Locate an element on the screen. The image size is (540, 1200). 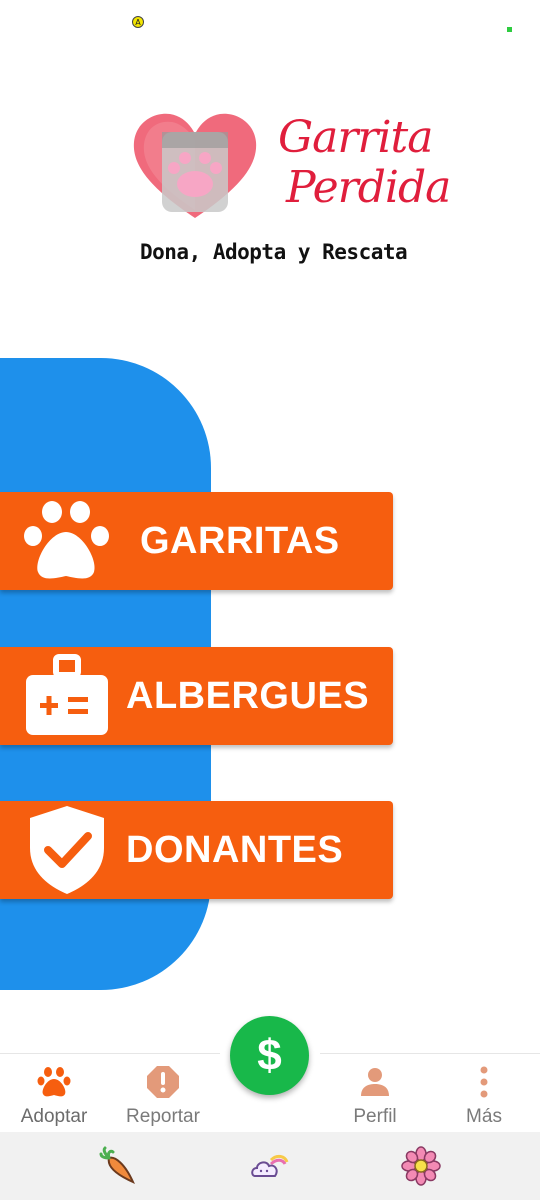
brand-name-line2: Perdida is located at coordinates (368, 187).